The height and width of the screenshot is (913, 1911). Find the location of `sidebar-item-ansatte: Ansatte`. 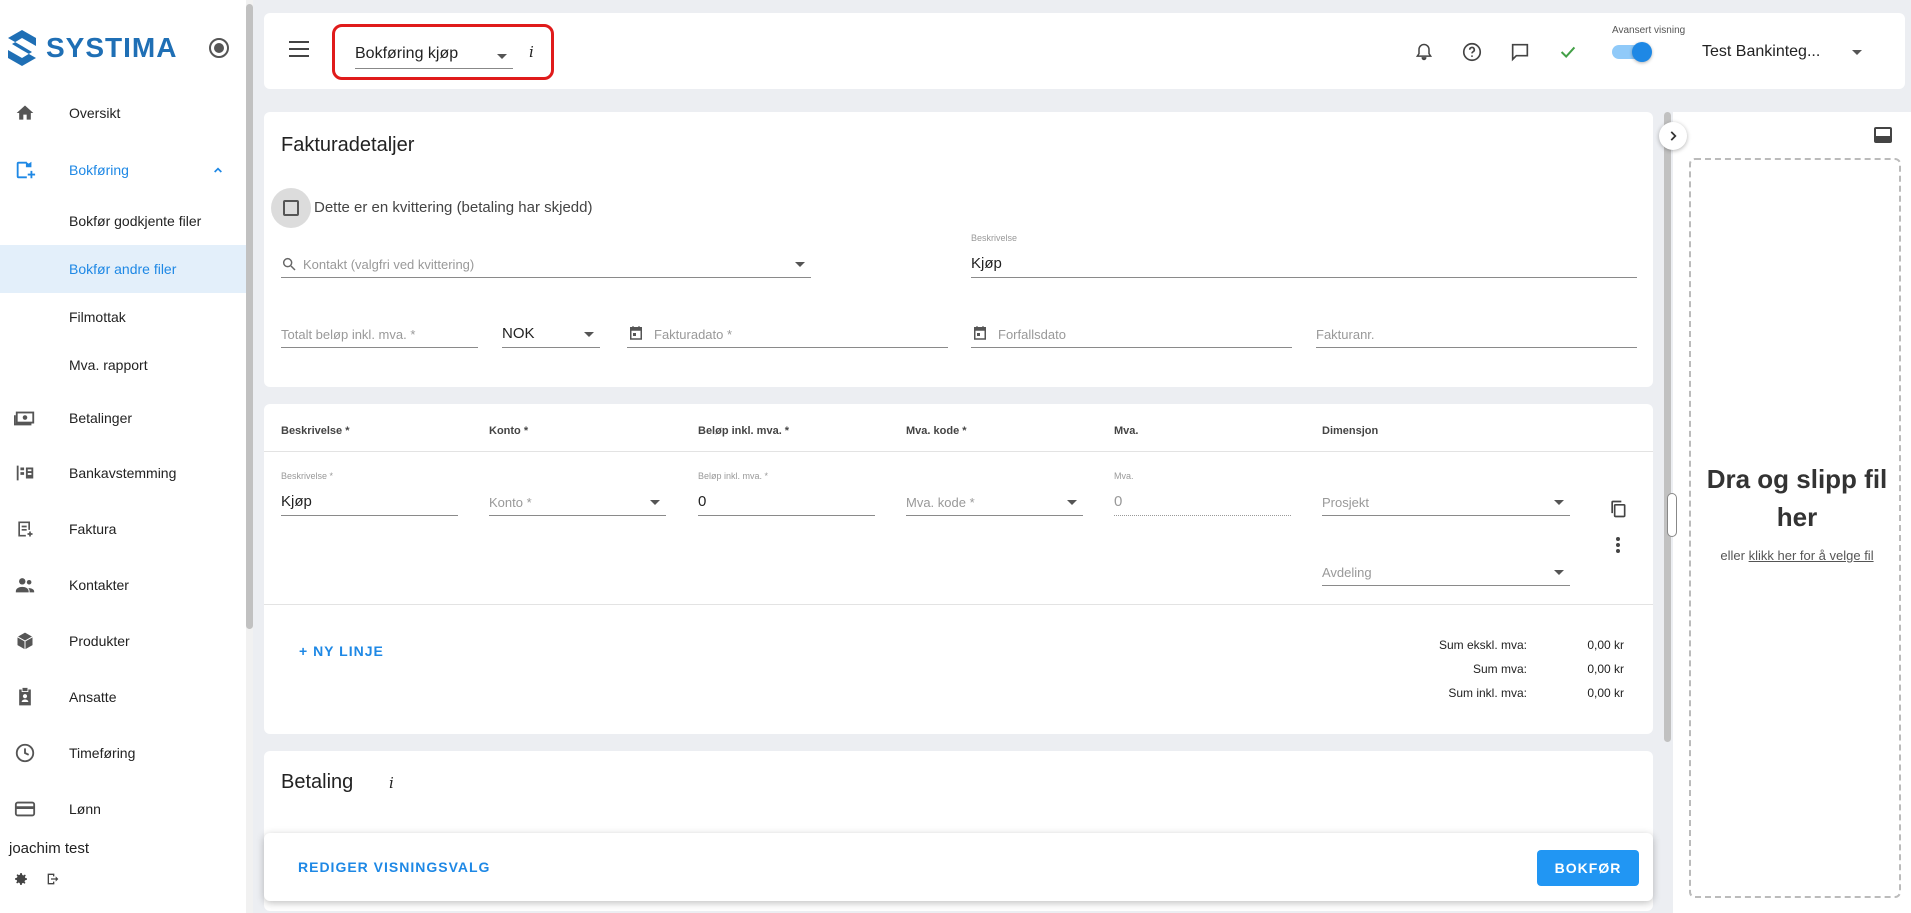

sidebar-item-ansatte: Ansatte is located at coordinates (123, 697).